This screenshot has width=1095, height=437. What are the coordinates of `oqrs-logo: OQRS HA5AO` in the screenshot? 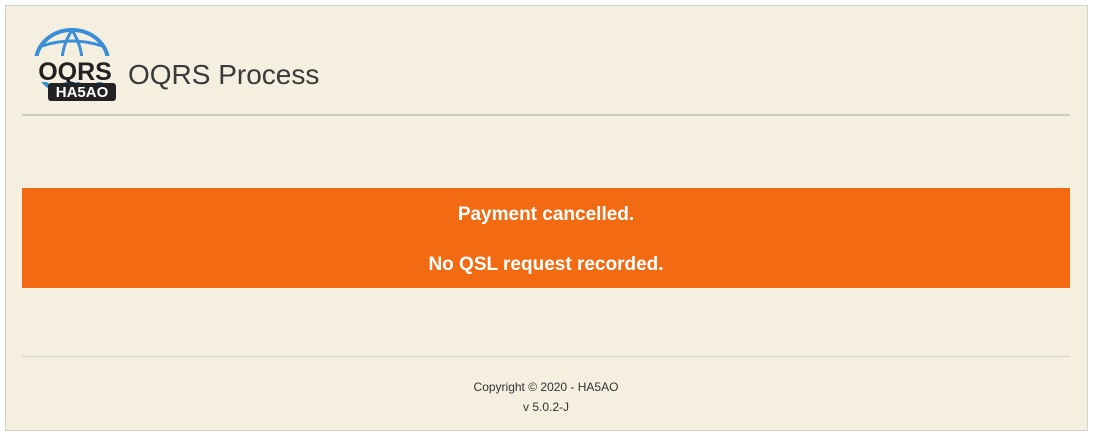 It's located at (73, 66).